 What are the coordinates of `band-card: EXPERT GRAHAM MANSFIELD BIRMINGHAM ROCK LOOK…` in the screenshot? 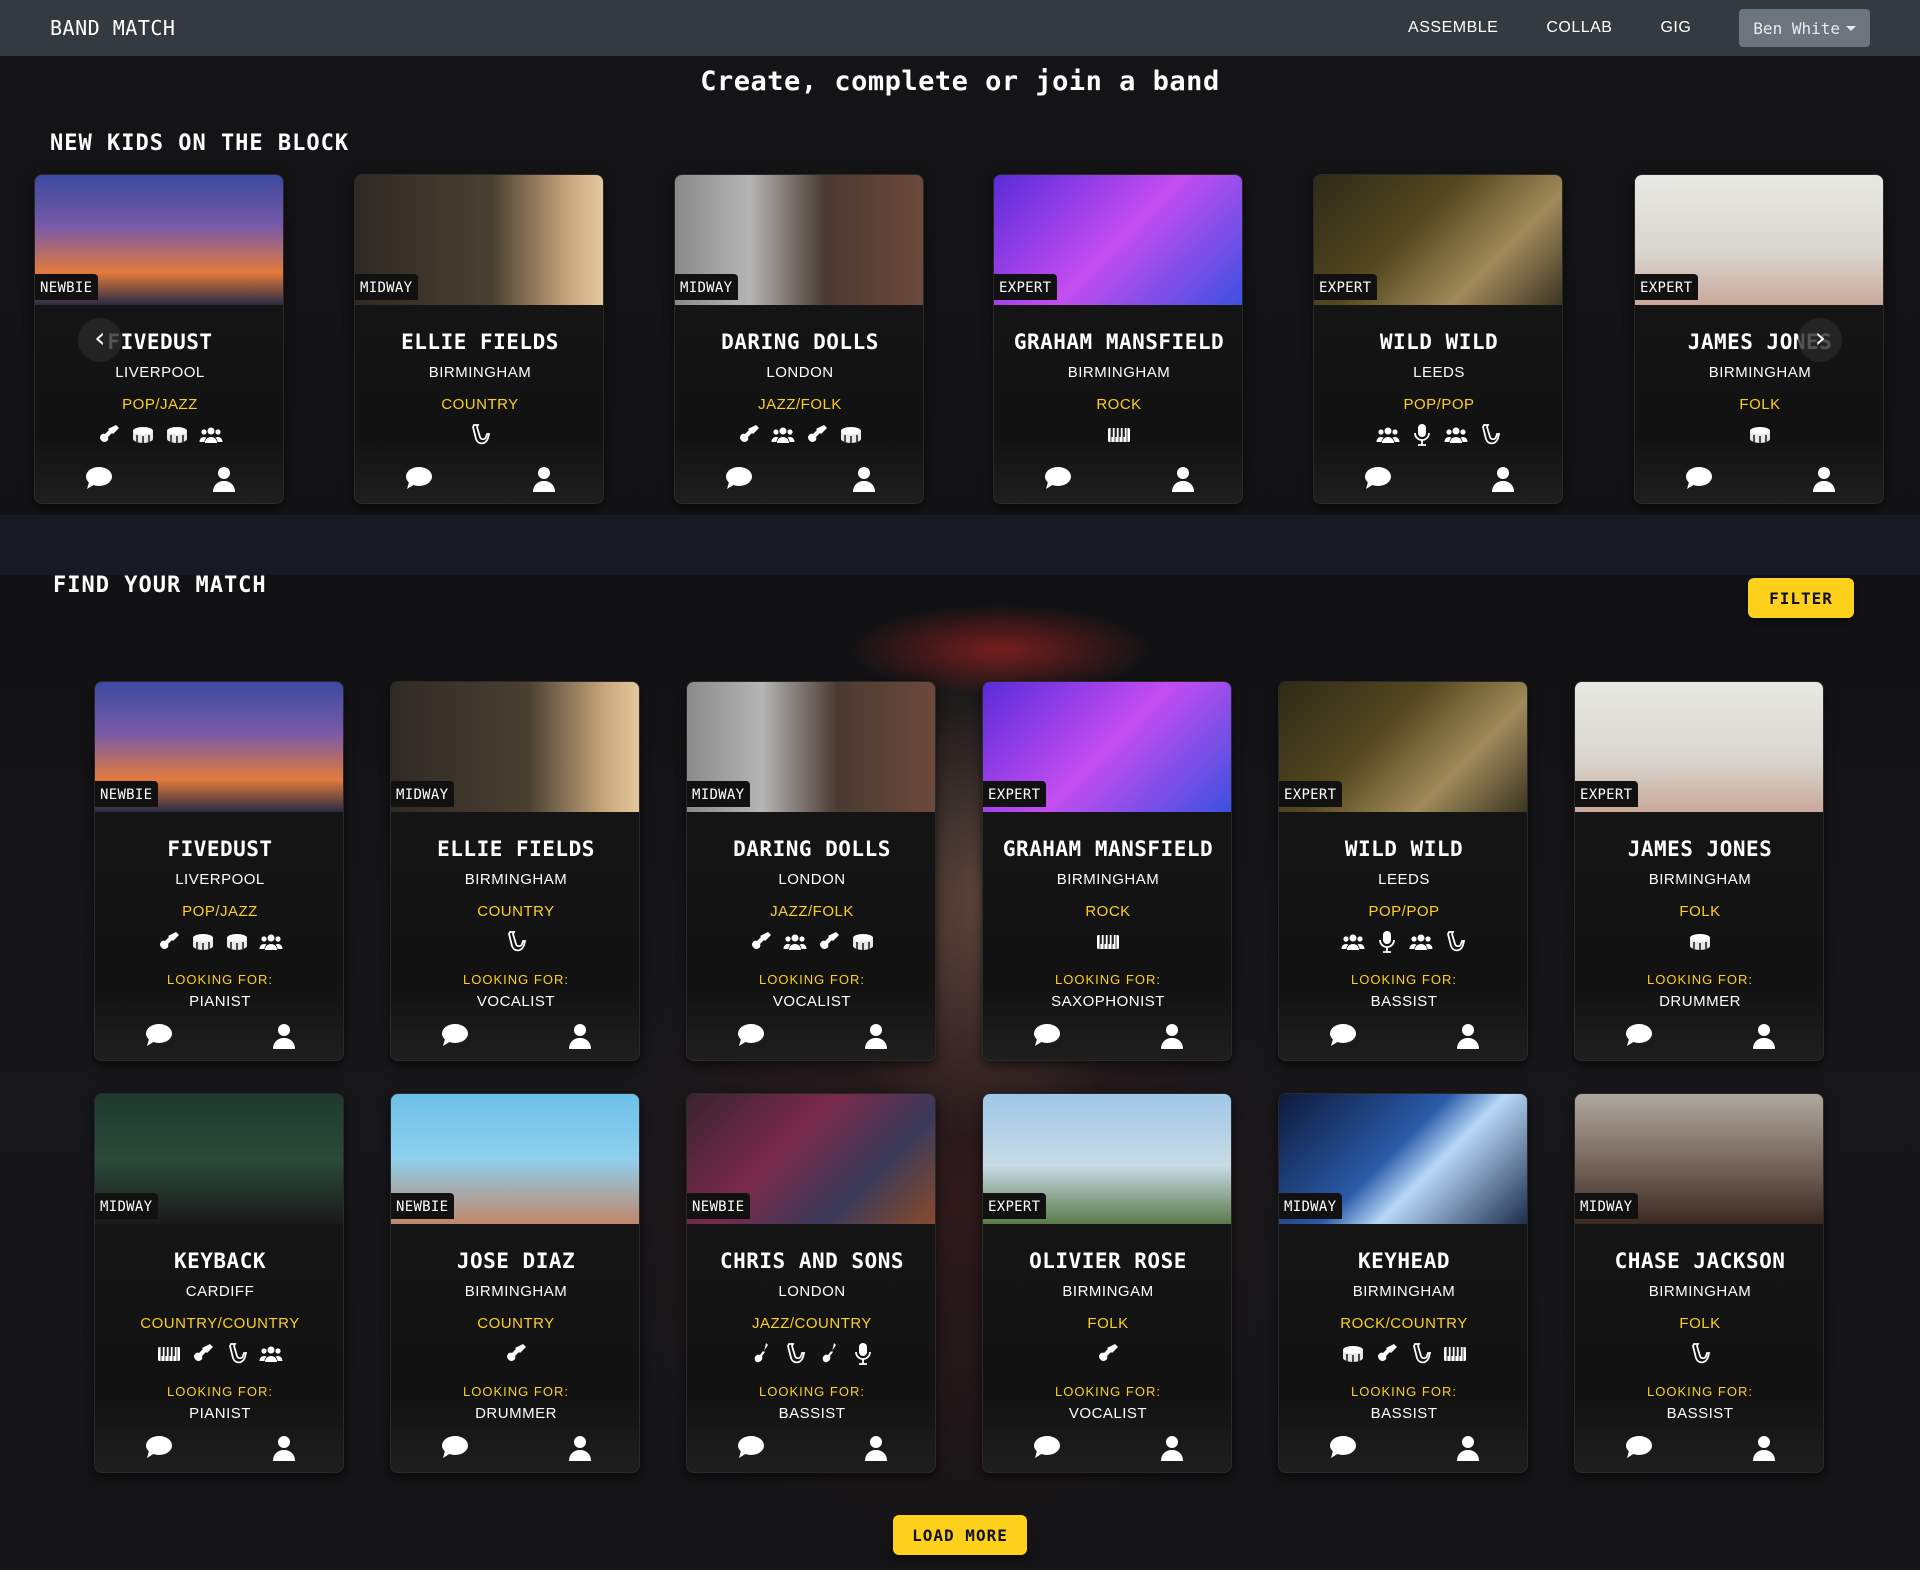 It's located at (1107, 871).